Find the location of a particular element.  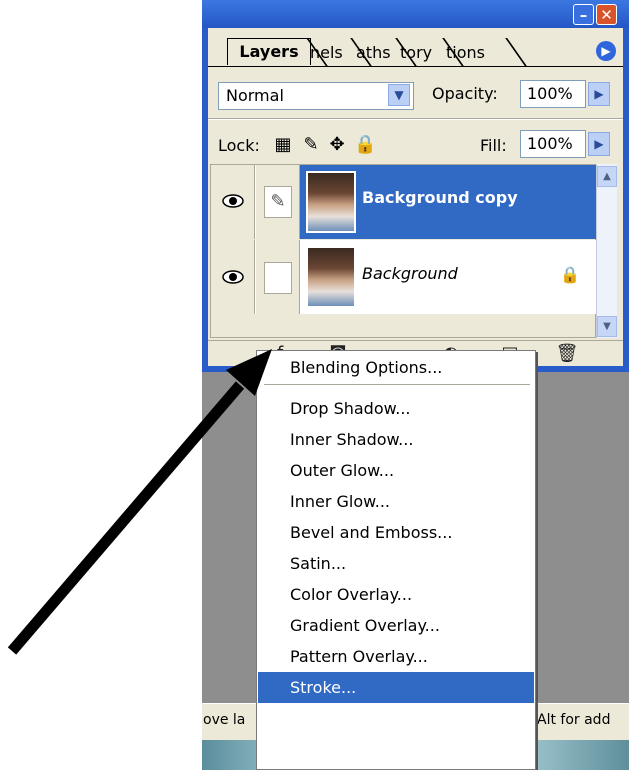

empty-link-box is located at coordinates (278, 278).